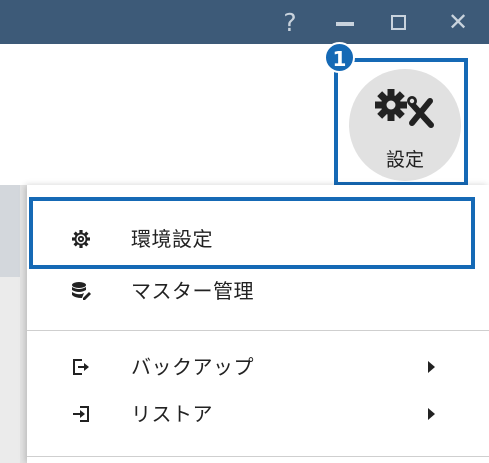  What do you see at coordinates (192, 291) in the screenshot?
I see `menu-item-label: マスター管理` at bounding box center [192, 291].